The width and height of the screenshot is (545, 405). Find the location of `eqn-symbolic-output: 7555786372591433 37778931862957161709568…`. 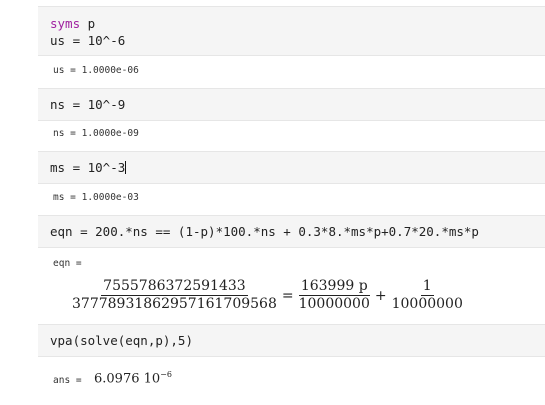

eqn-symbolic-output: 7555786372591433 37778931862957161709568… is located at coordinates (267, 295).